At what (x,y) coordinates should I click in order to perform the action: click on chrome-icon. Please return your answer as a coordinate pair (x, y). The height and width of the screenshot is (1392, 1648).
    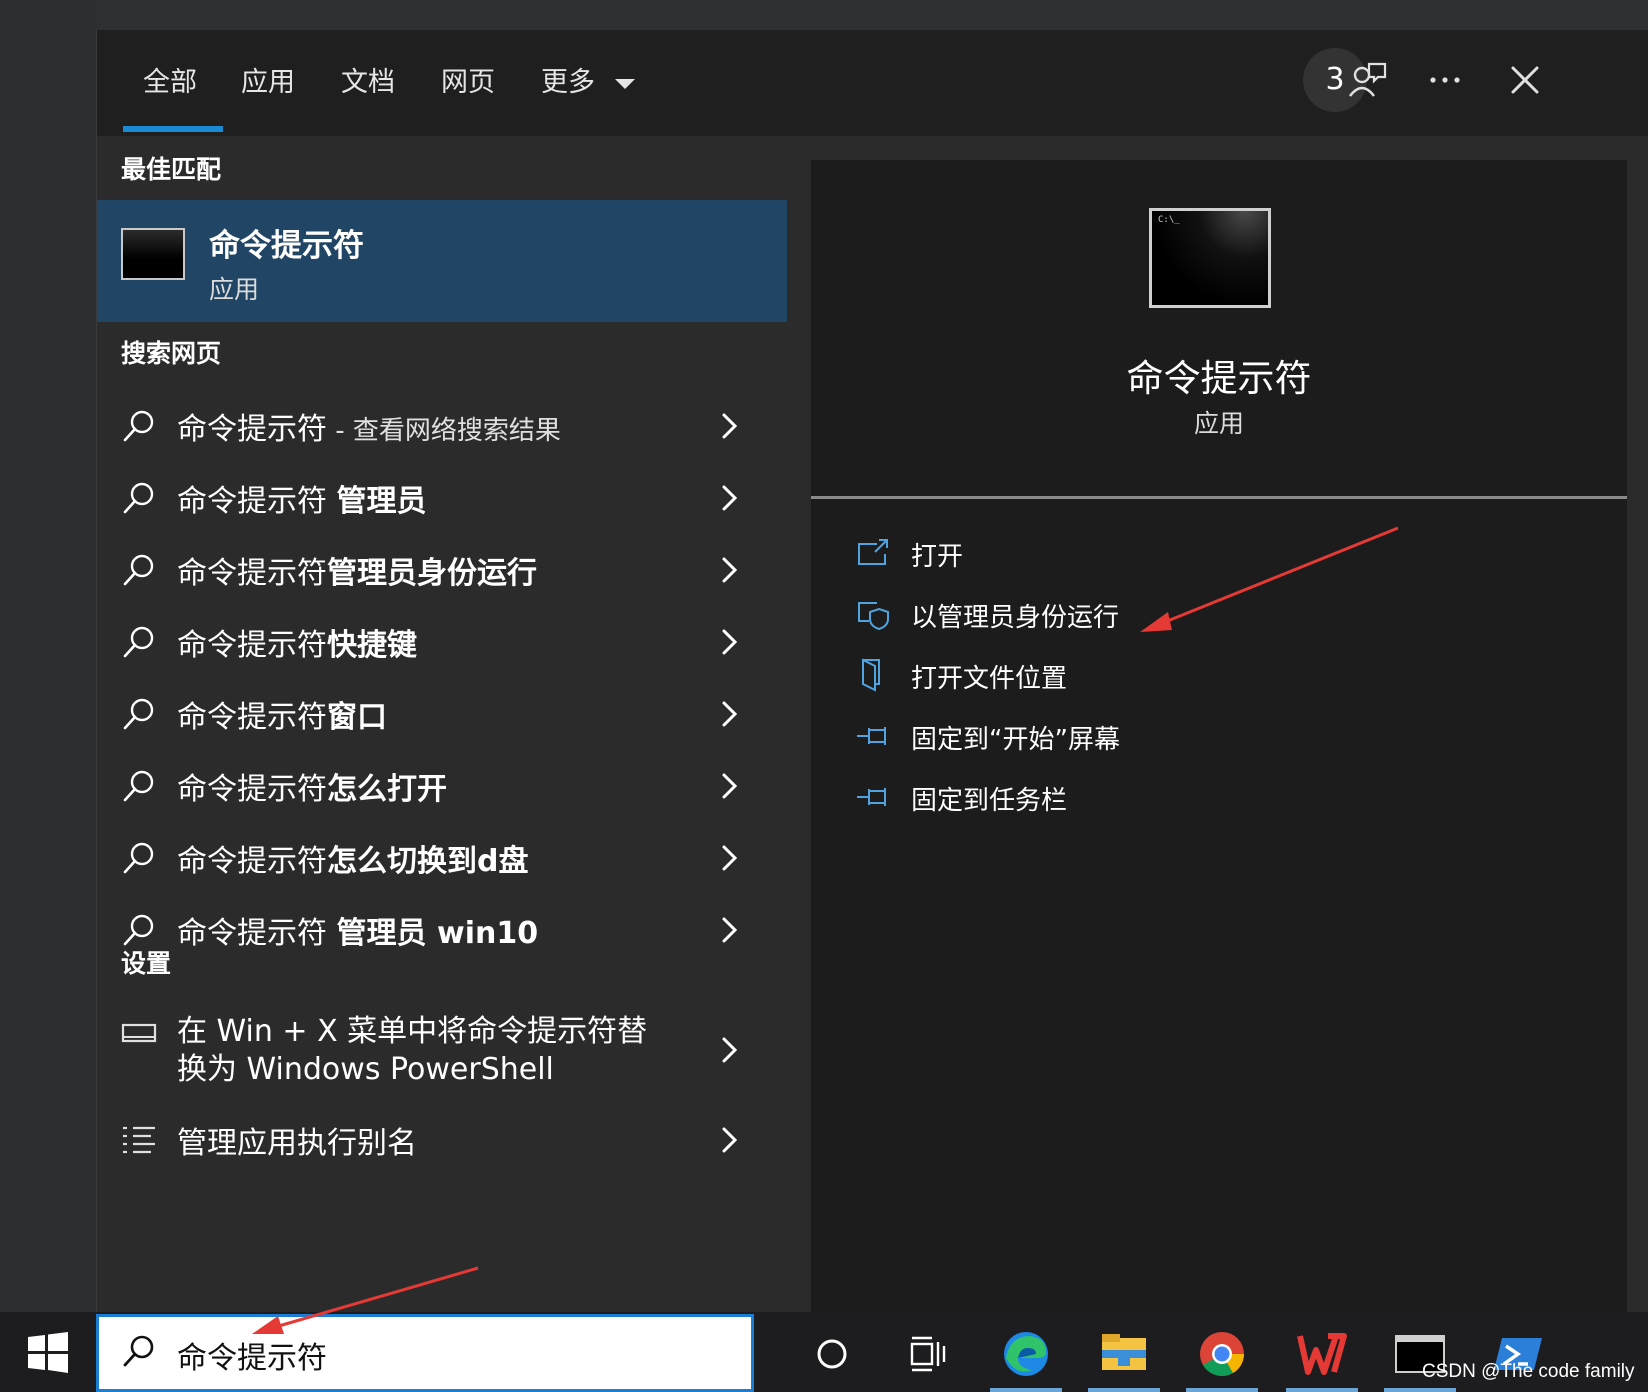
    Looking at the image, I should click on (1222, 1354).